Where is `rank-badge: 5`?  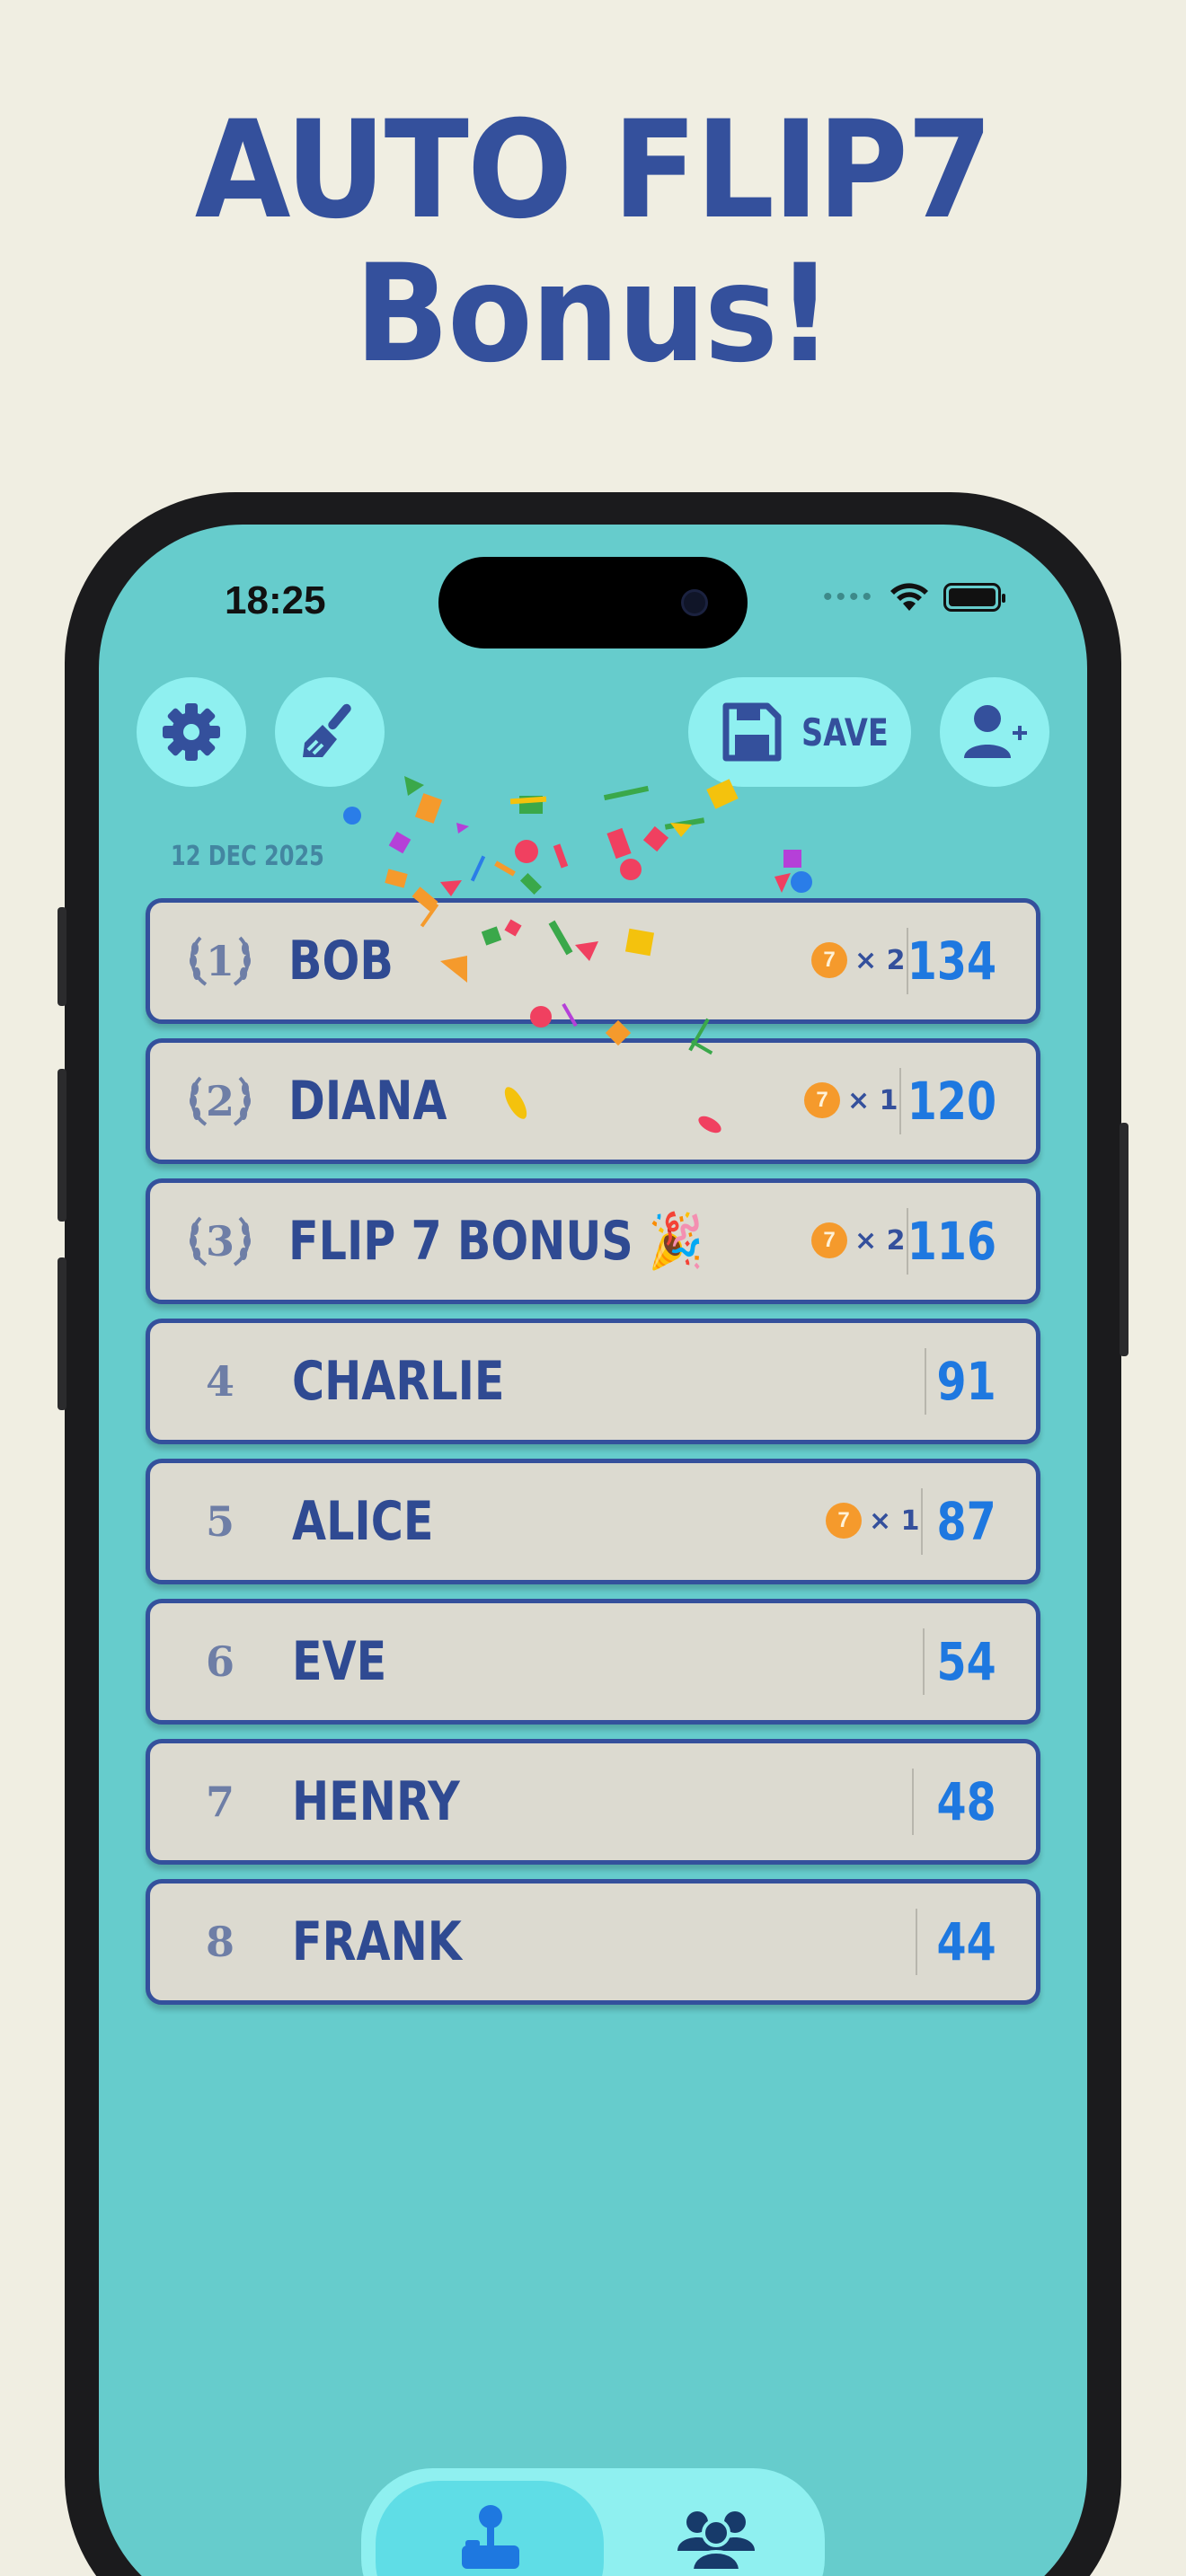 rank-badge: 5 is located at coordinates (220, 1521).